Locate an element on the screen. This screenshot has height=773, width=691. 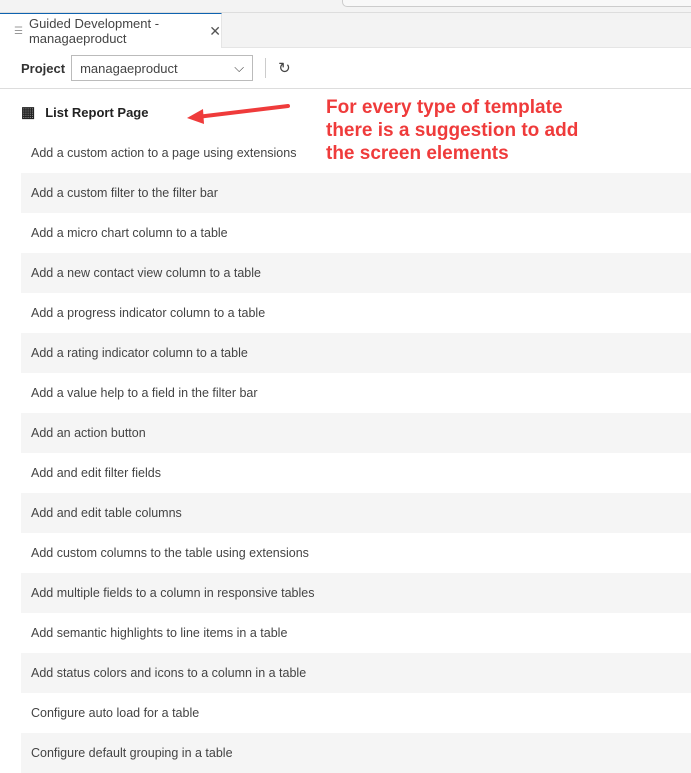
project-select: managaeproduct ⌵ is located at coordinates (162, 68).